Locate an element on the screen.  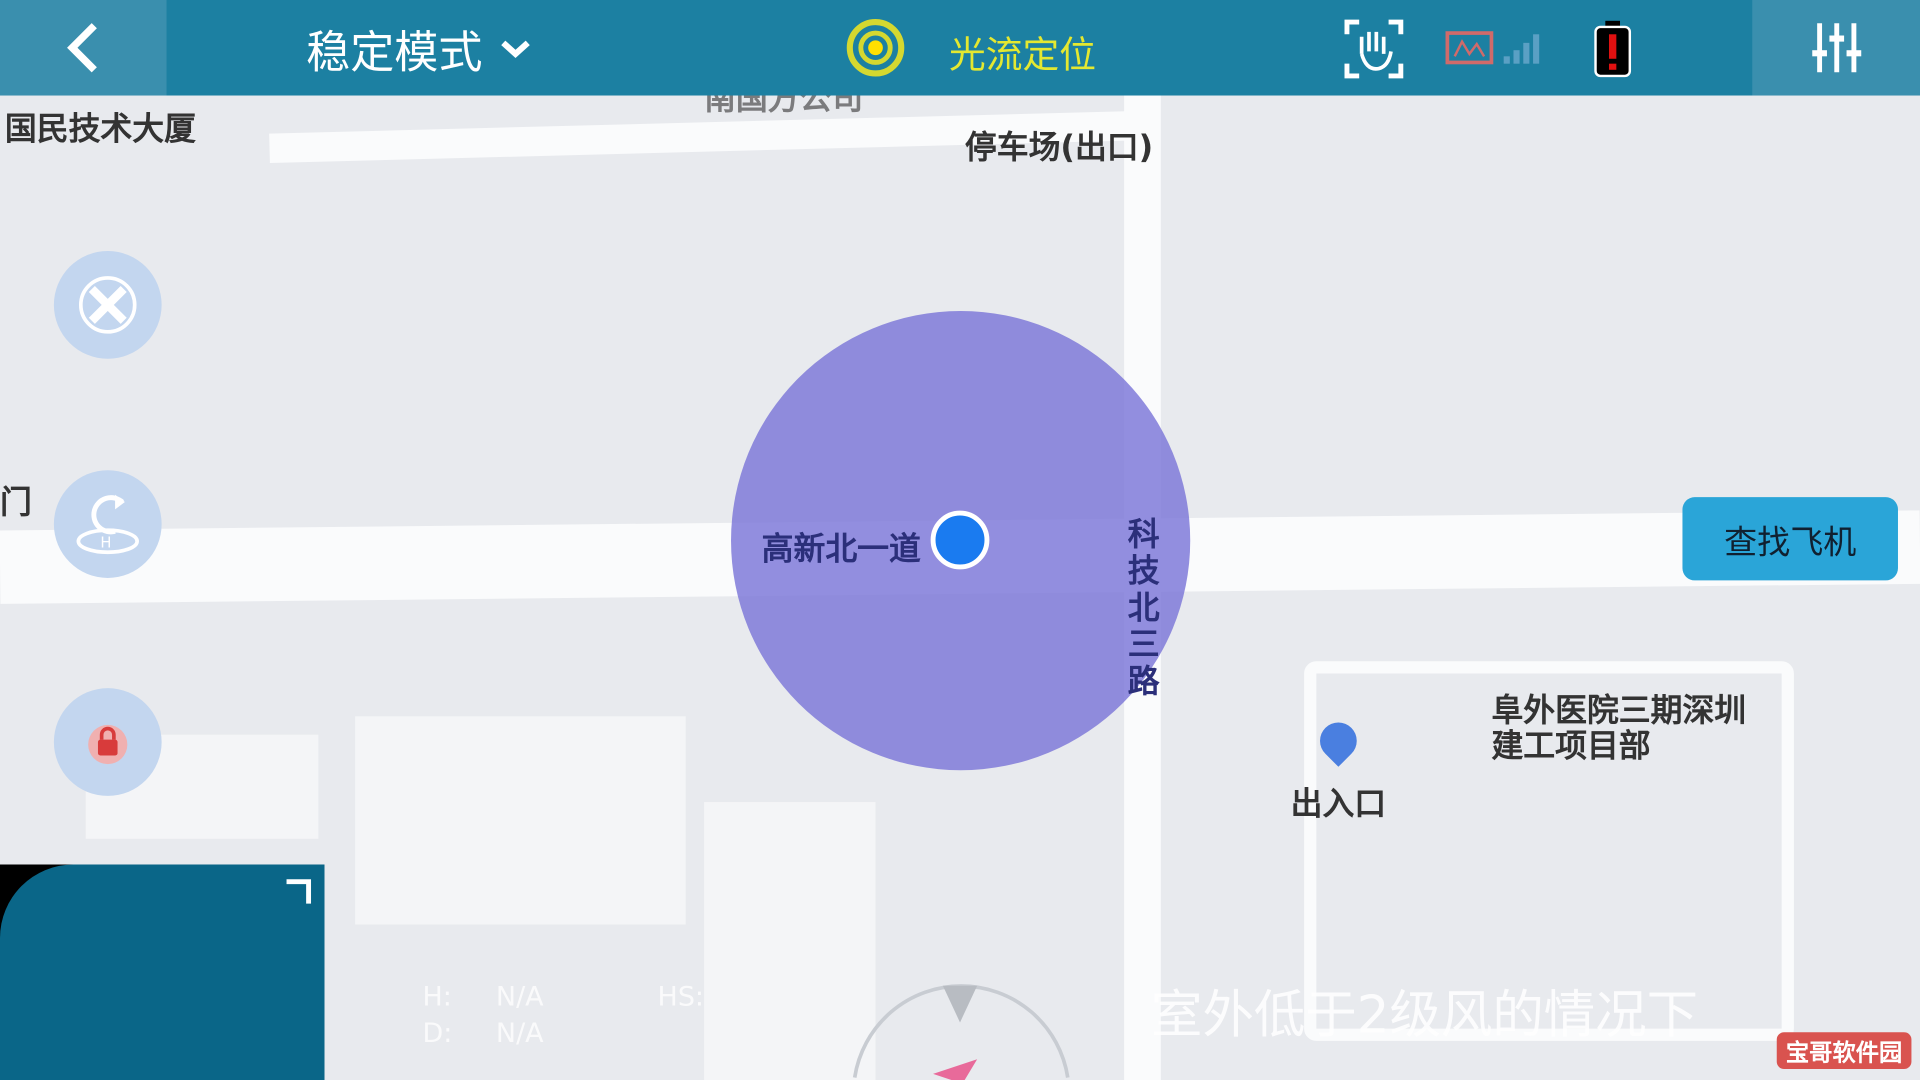
watermark-logo: 宝哥软件园 is located at coordinates (1844, 1050).